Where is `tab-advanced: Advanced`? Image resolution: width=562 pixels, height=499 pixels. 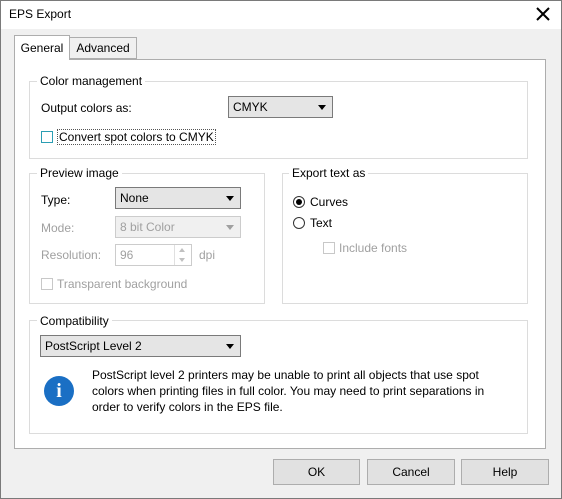 tab-advanced: Advanced is located at coordinates (103, 48).